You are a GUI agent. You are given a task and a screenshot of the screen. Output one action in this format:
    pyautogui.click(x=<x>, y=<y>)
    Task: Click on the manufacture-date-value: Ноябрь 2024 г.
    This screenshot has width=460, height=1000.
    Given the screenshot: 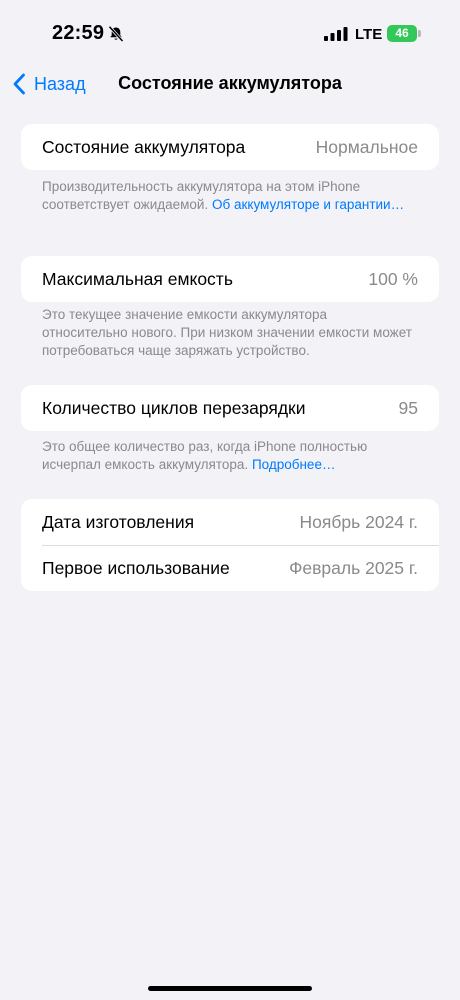 What is the action you would take?
    pyautogui.click(x=358, y=521)
    